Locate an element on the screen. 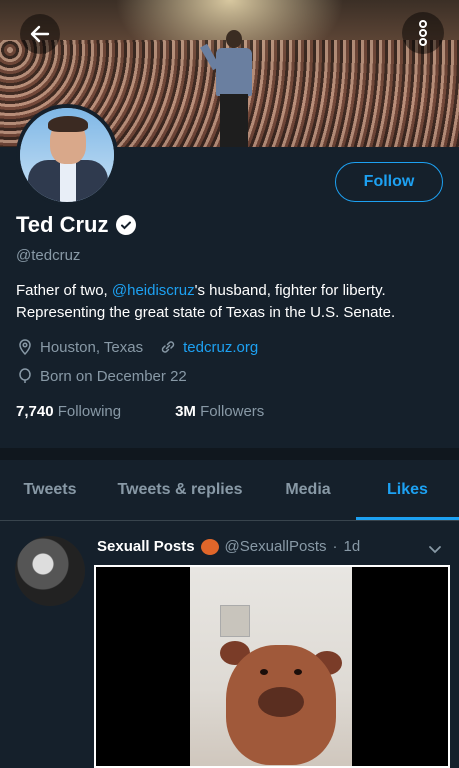 The image size is (459, 768). more-vertical-icon is located at coordinates (423, 33).